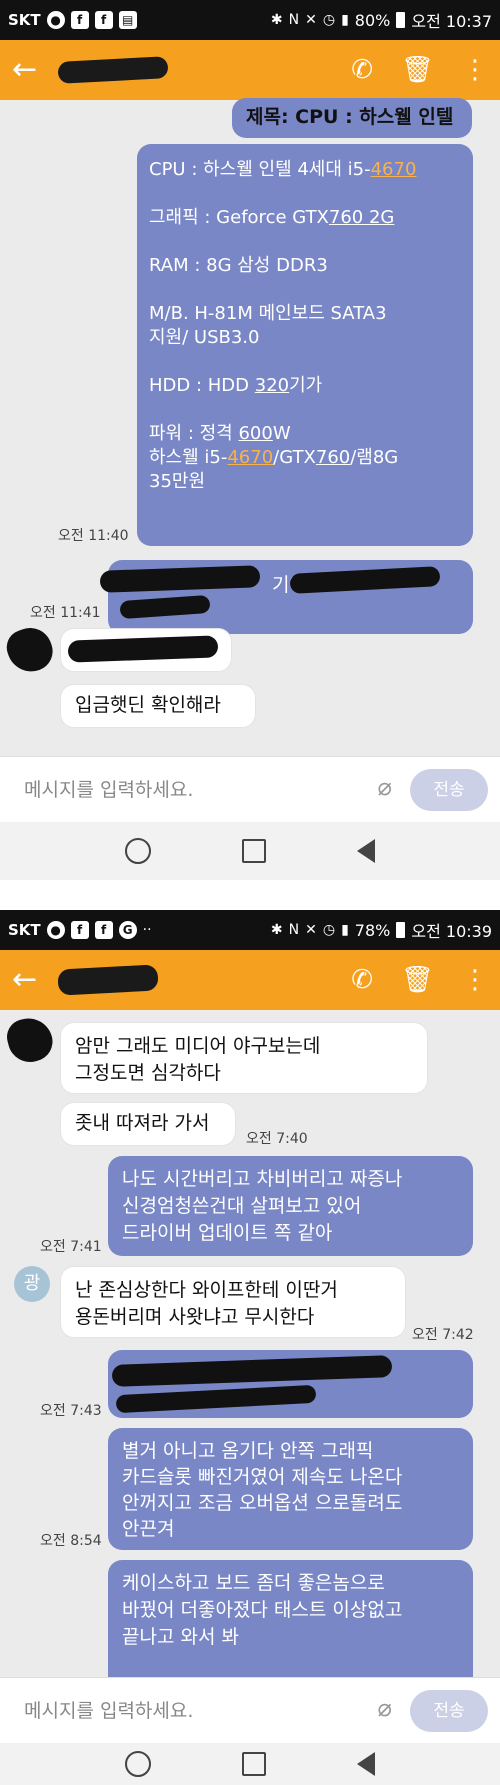  I want to click on avatar-initial-text: 광, so click(32, 1283).